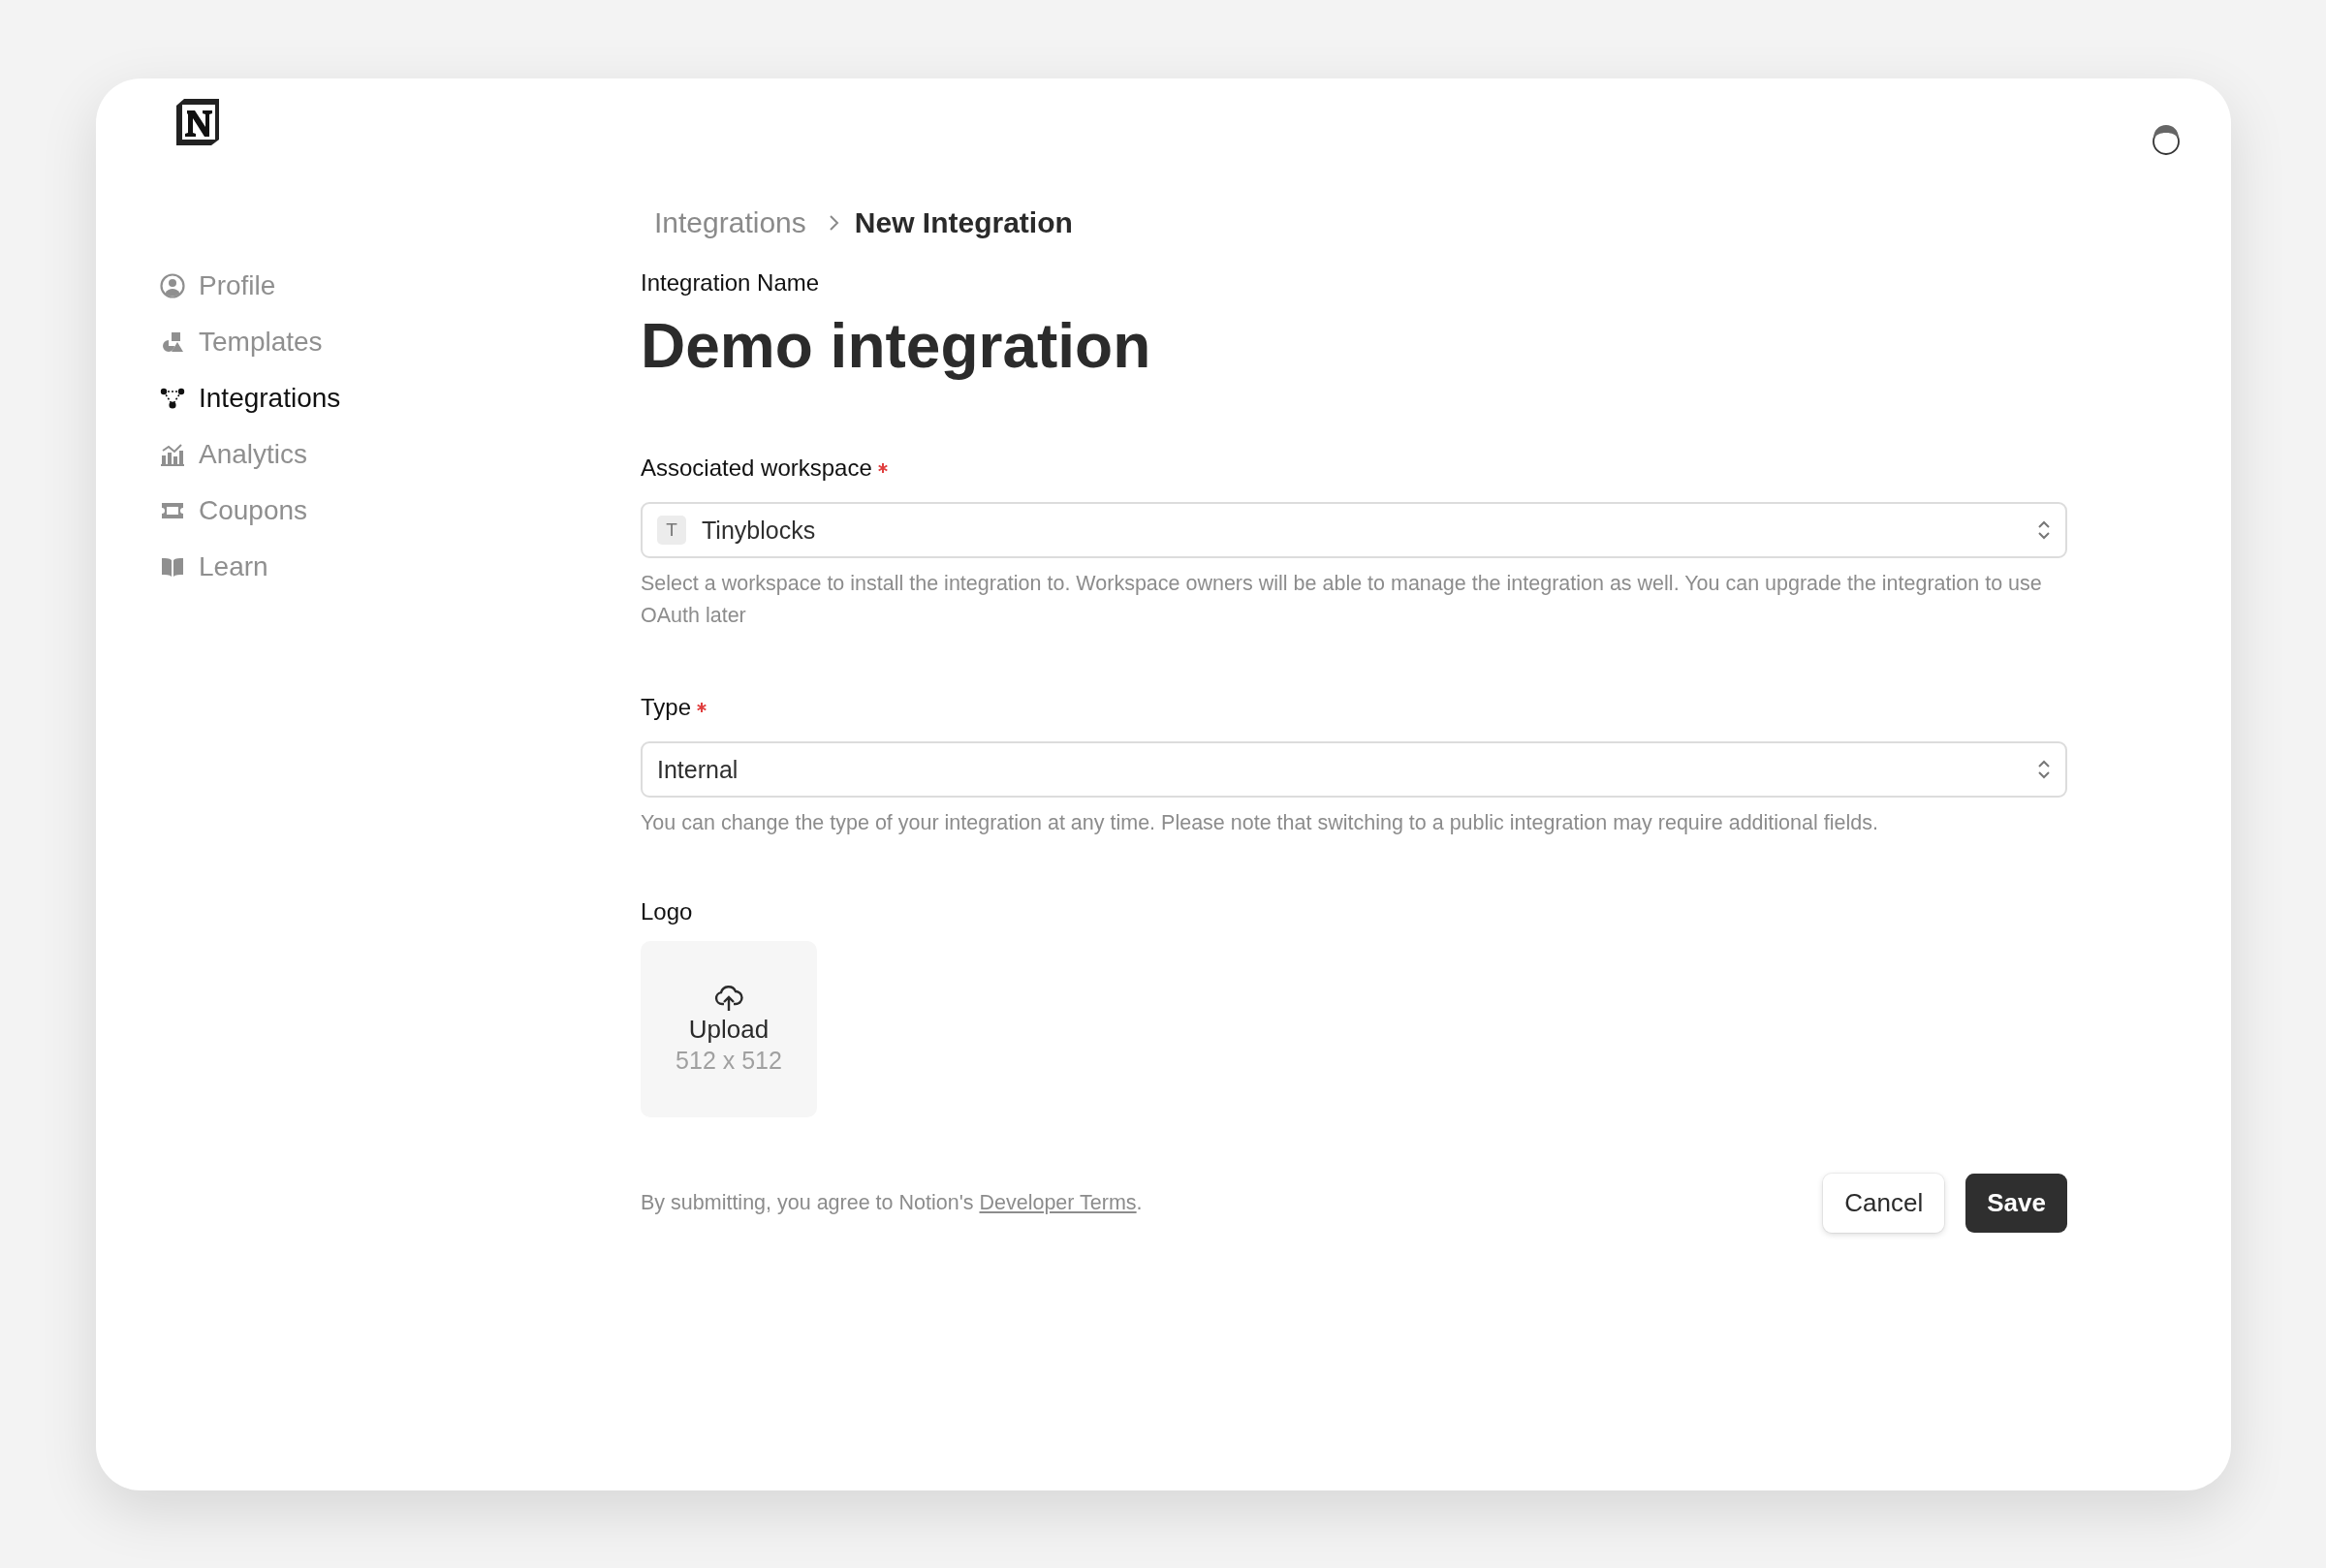 The width and height of the screenshot is (2326, 1568). Describe the element at coordinates (892, 1203) in the screenshot. I see `terms-text: By submitting, you agree to Notion's Developer Terms.` at that location.